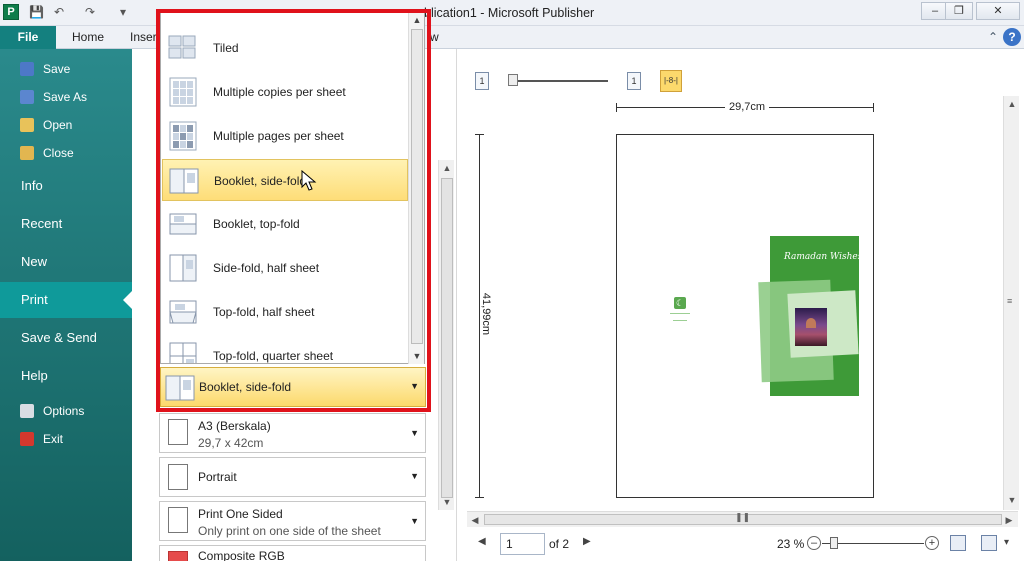 The height and width of the screenshot is (561, 1024). Describe the element at coordinates (1006, 542) in the screenshot. I see `view-dropdown-icon: ▾` at that location.